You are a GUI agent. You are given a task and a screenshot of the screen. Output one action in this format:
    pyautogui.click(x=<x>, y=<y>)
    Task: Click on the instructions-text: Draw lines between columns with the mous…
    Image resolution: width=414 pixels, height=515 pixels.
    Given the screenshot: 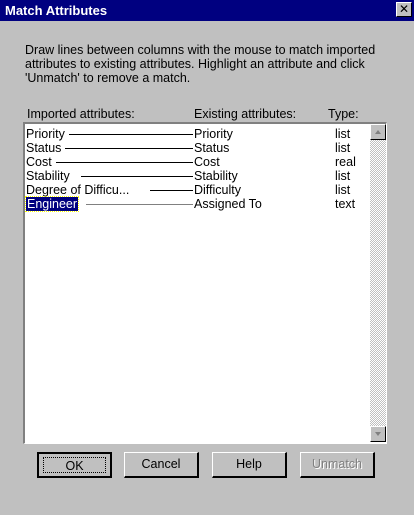 What is the action you would take?
    pyautogui.click(x=200, y=64)
    